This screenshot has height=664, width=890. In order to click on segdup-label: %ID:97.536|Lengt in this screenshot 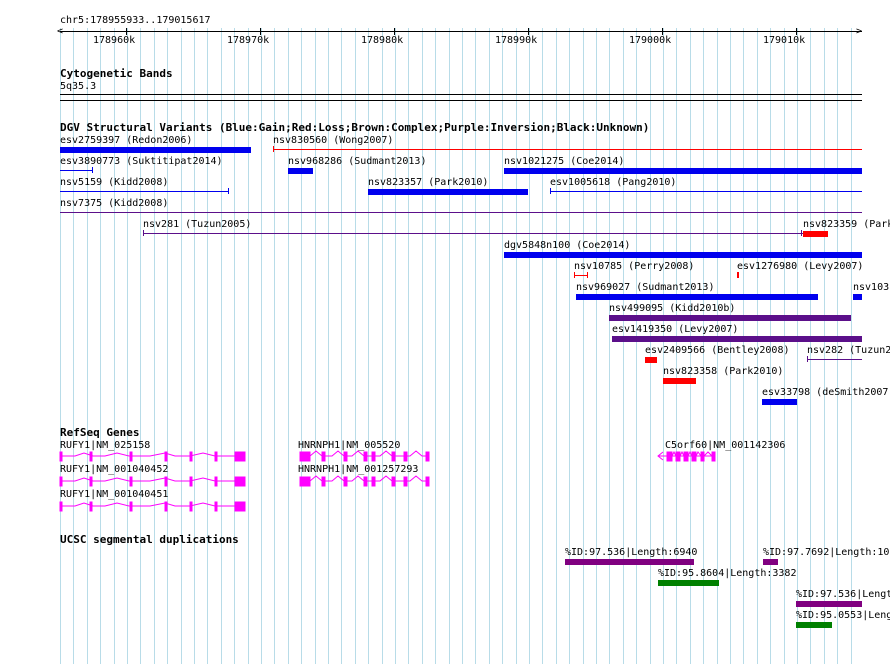, I will do `click(843, 594)`.